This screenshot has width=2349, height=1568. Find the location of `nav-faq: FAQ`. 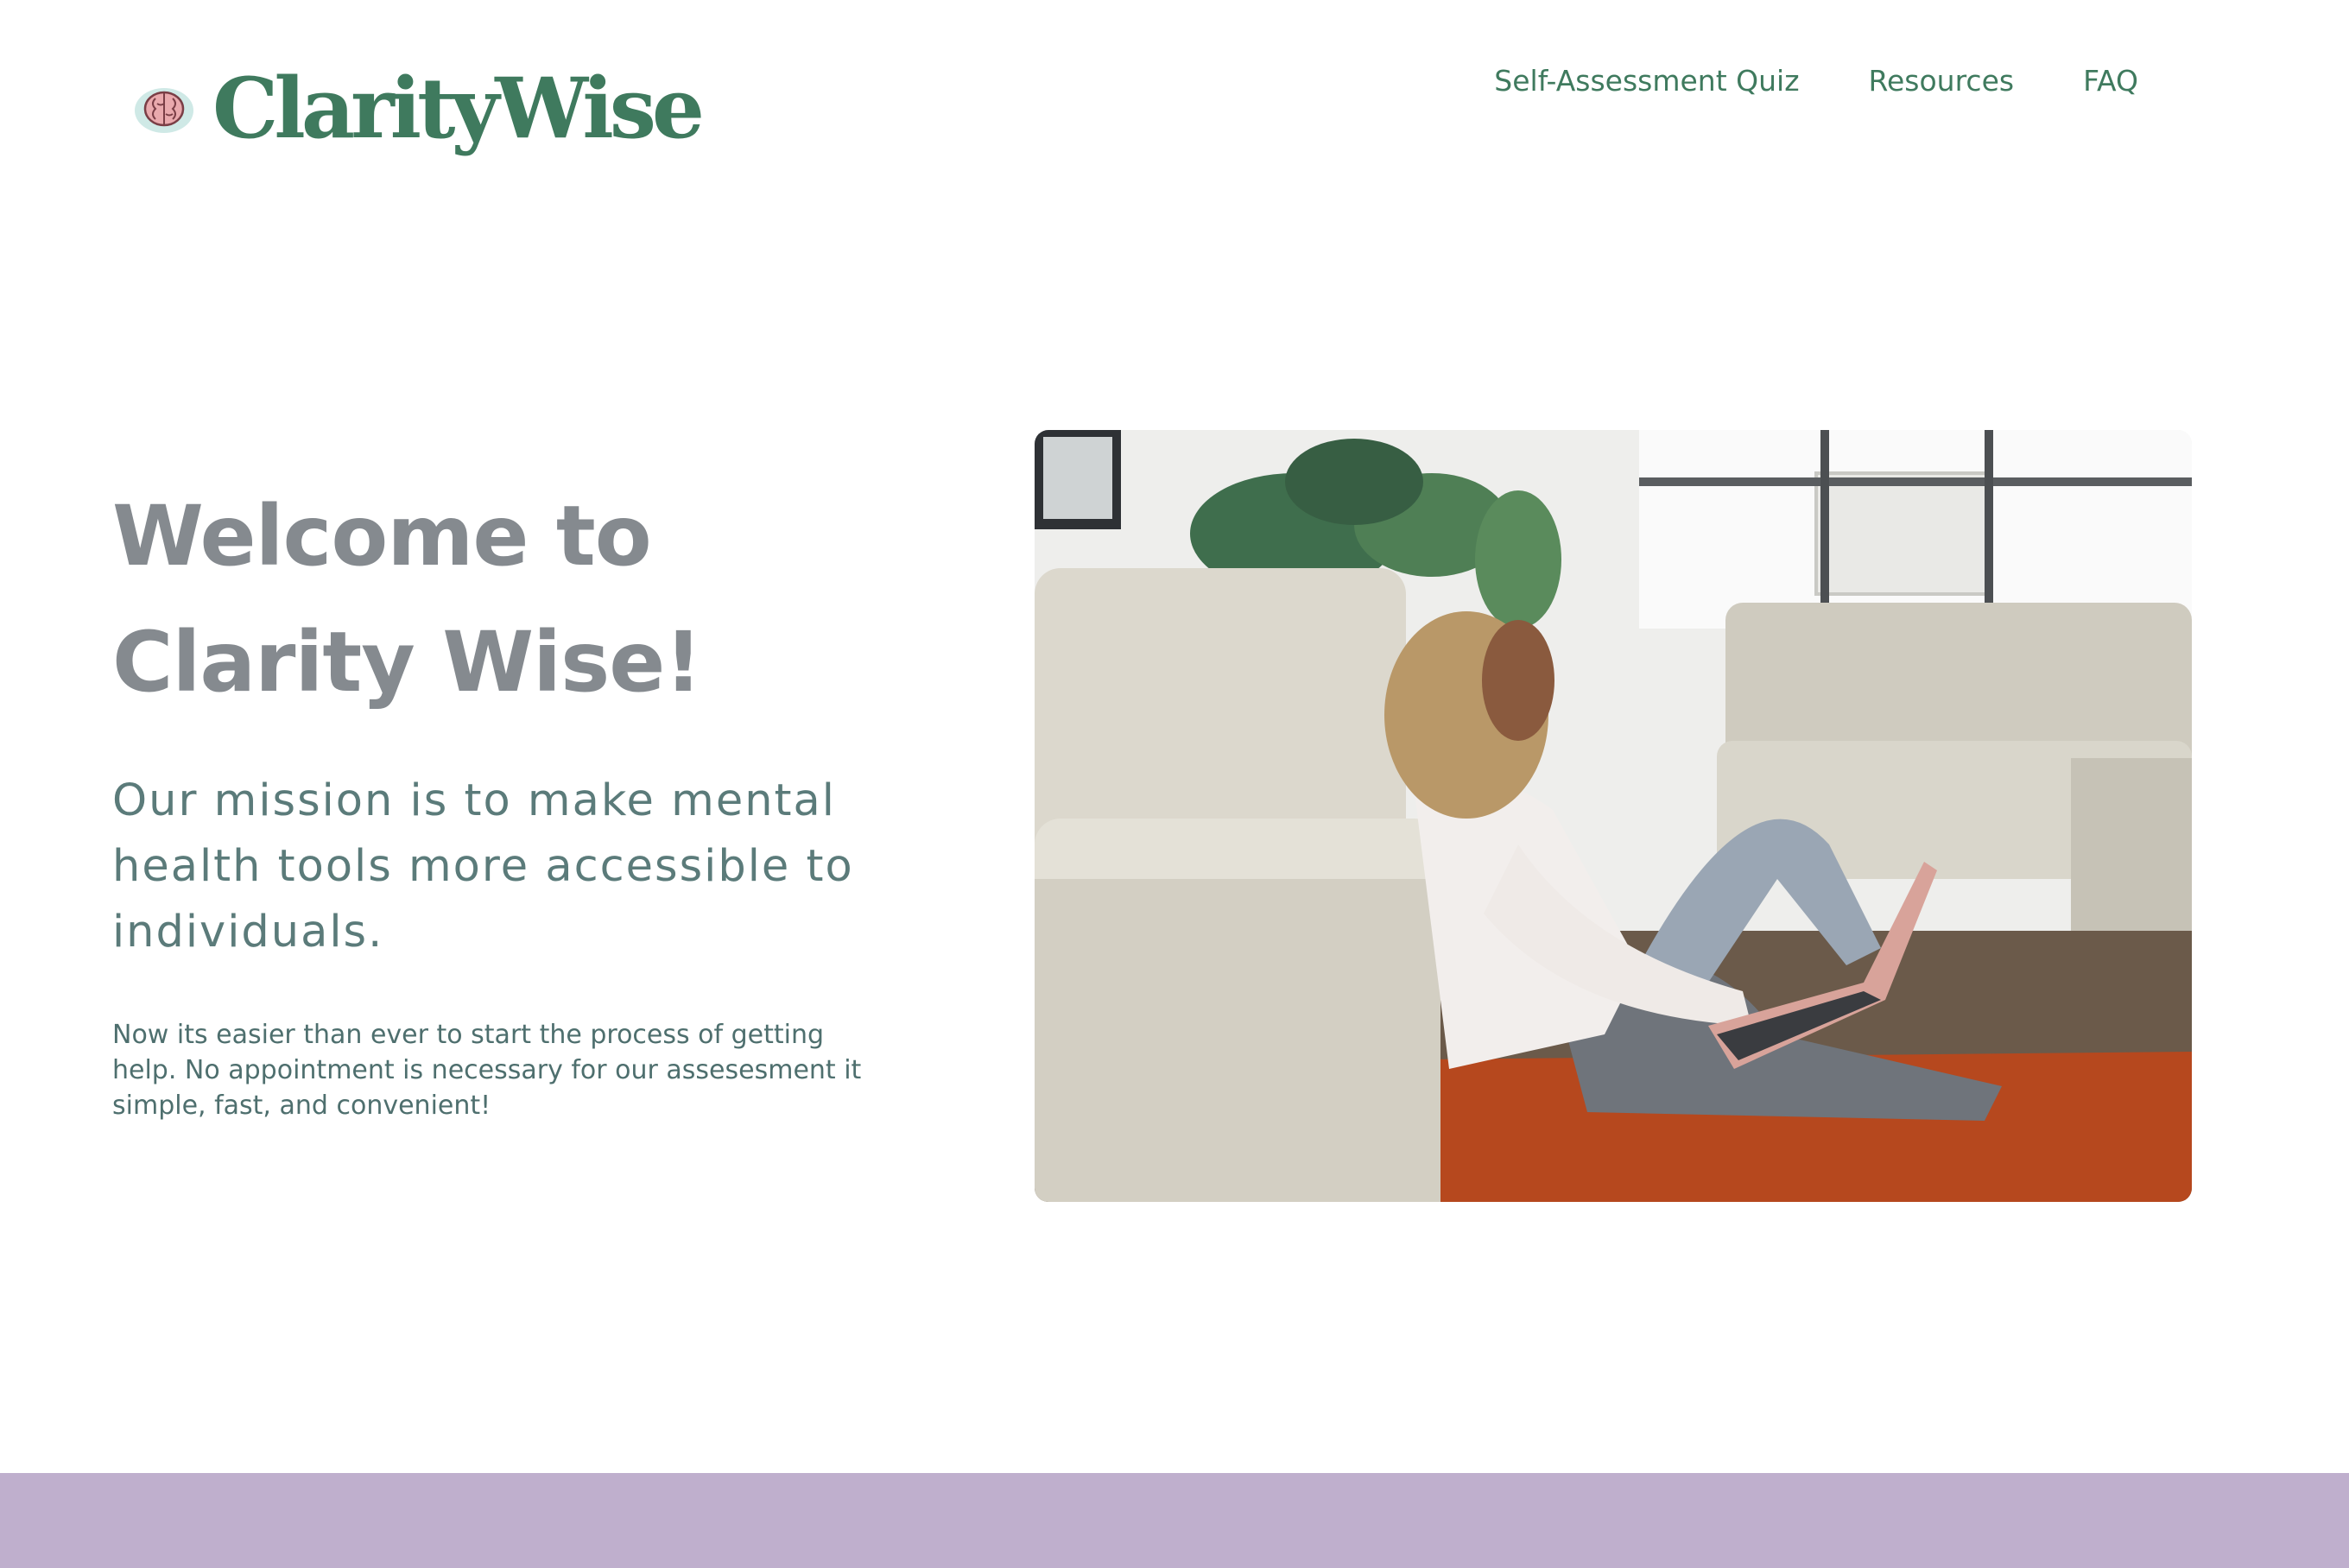

nav-faq: FAQ is located at coordinates (2110, 81).